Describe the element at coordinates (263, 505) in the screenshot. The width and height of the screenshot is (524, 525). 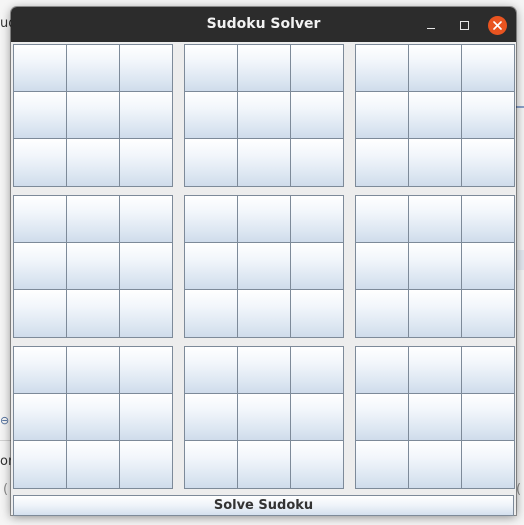
I see `solve-sudoku-button: Solve Sudoku` at that location.